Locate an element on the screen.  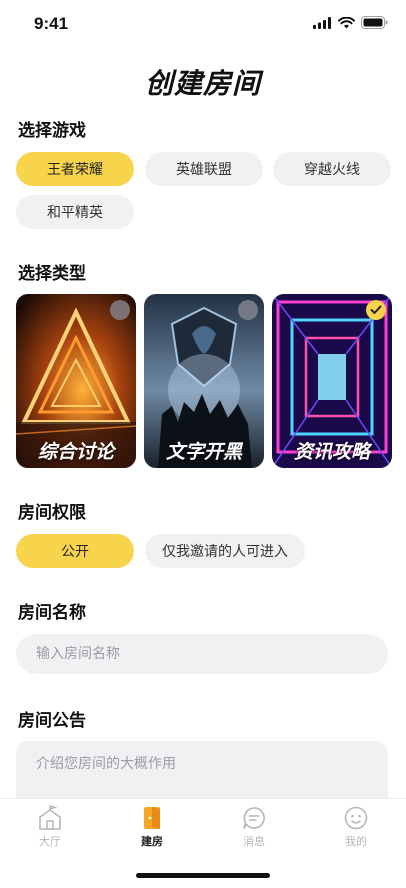
tab-label-create-room: 建房 is located at coordinates (152, 841).